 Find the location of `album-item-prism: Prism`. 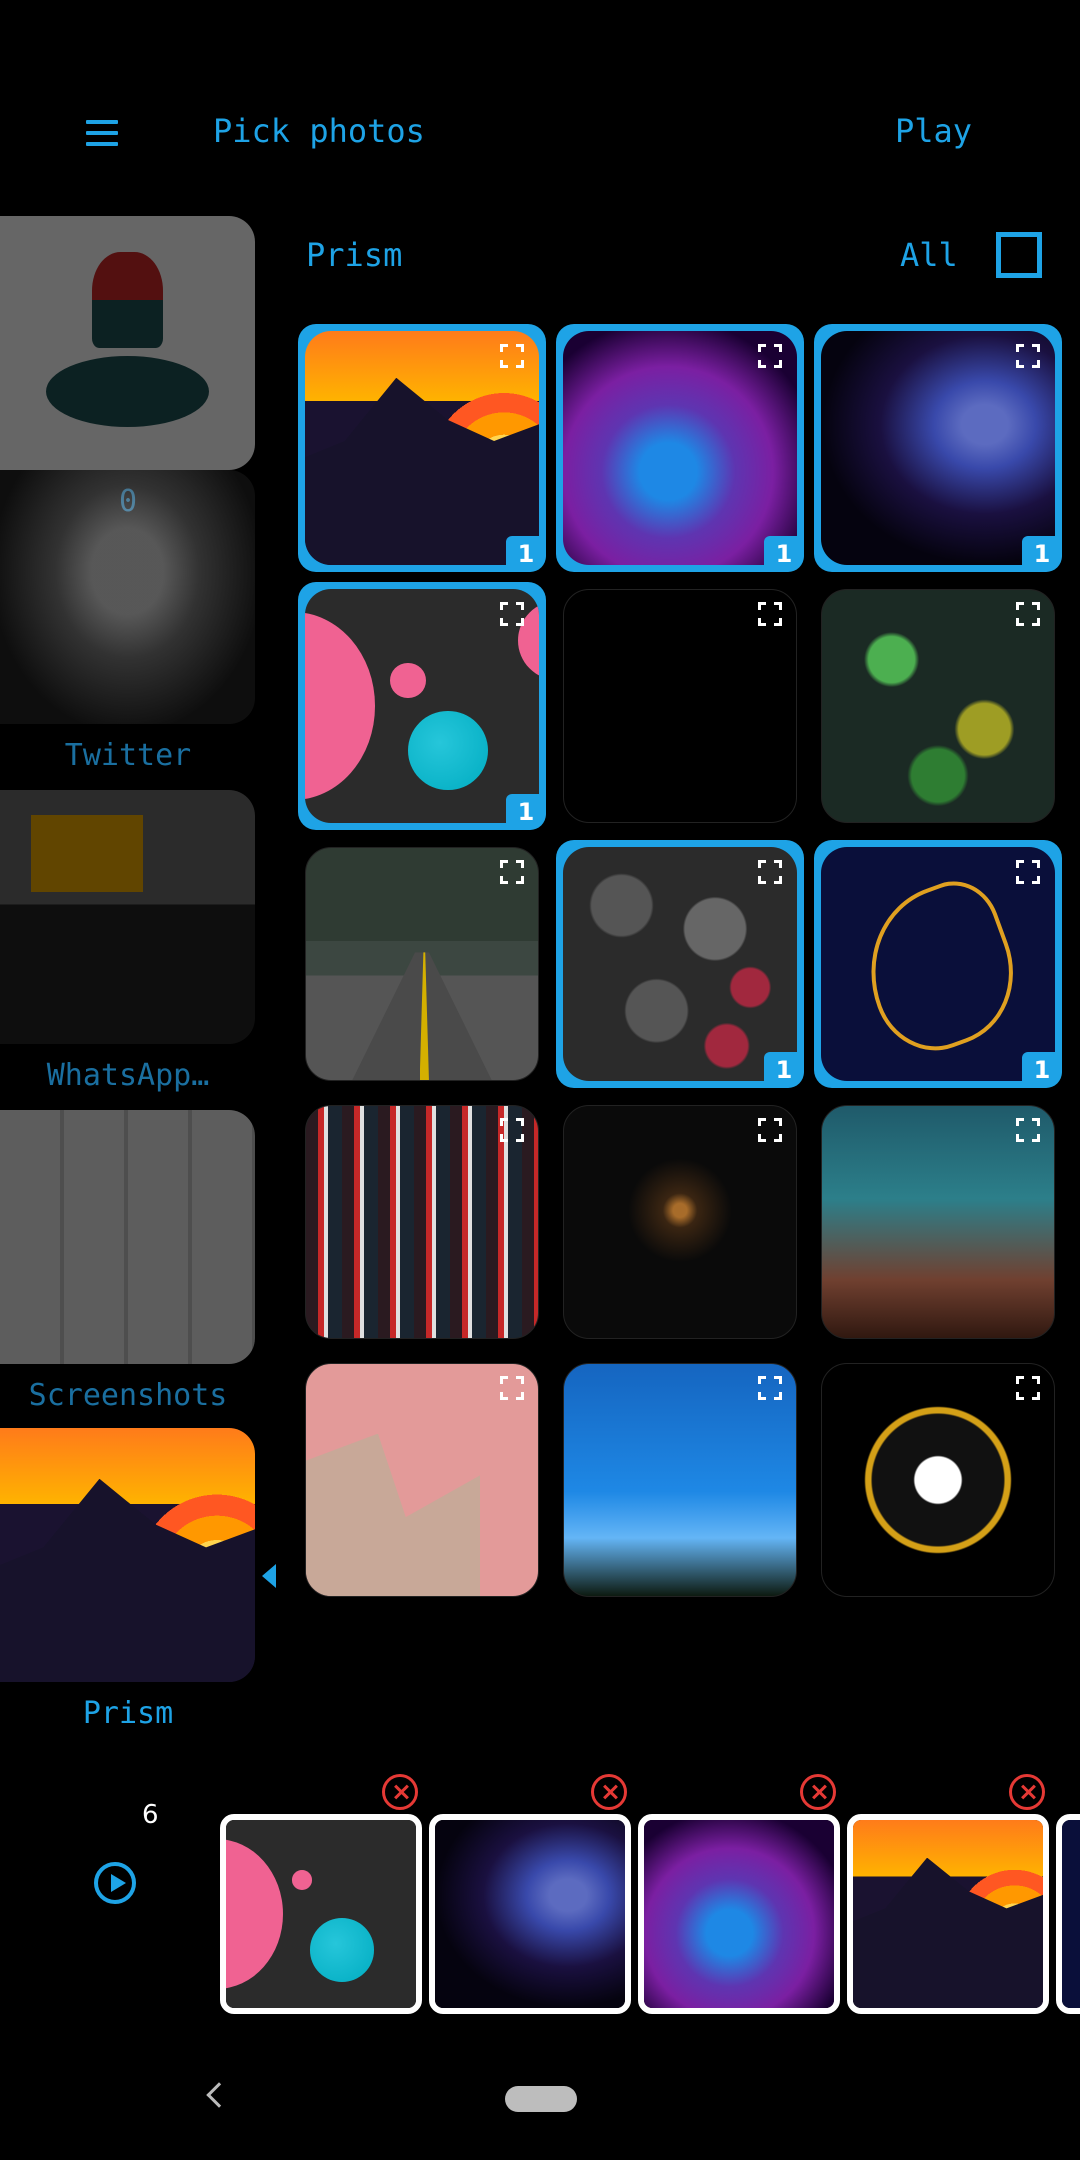

album-item-prism: Prism is located at coordinates (128, 1579).